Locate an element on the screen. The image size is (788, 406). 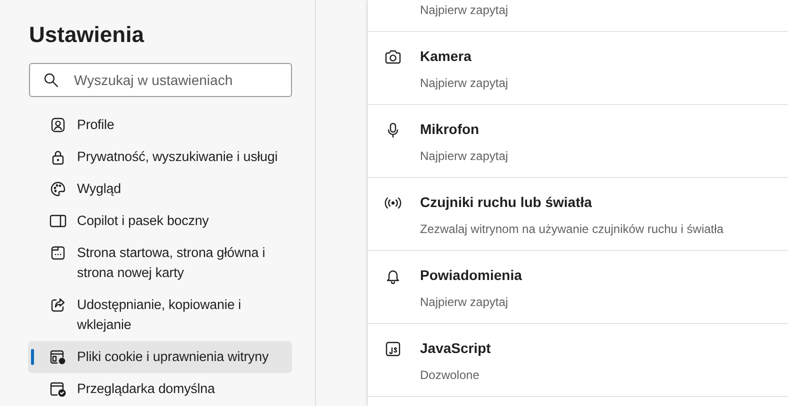
sidebar-item: Strona startowa, strona główna i strona nowej karty is located at coordinates (160, 263).